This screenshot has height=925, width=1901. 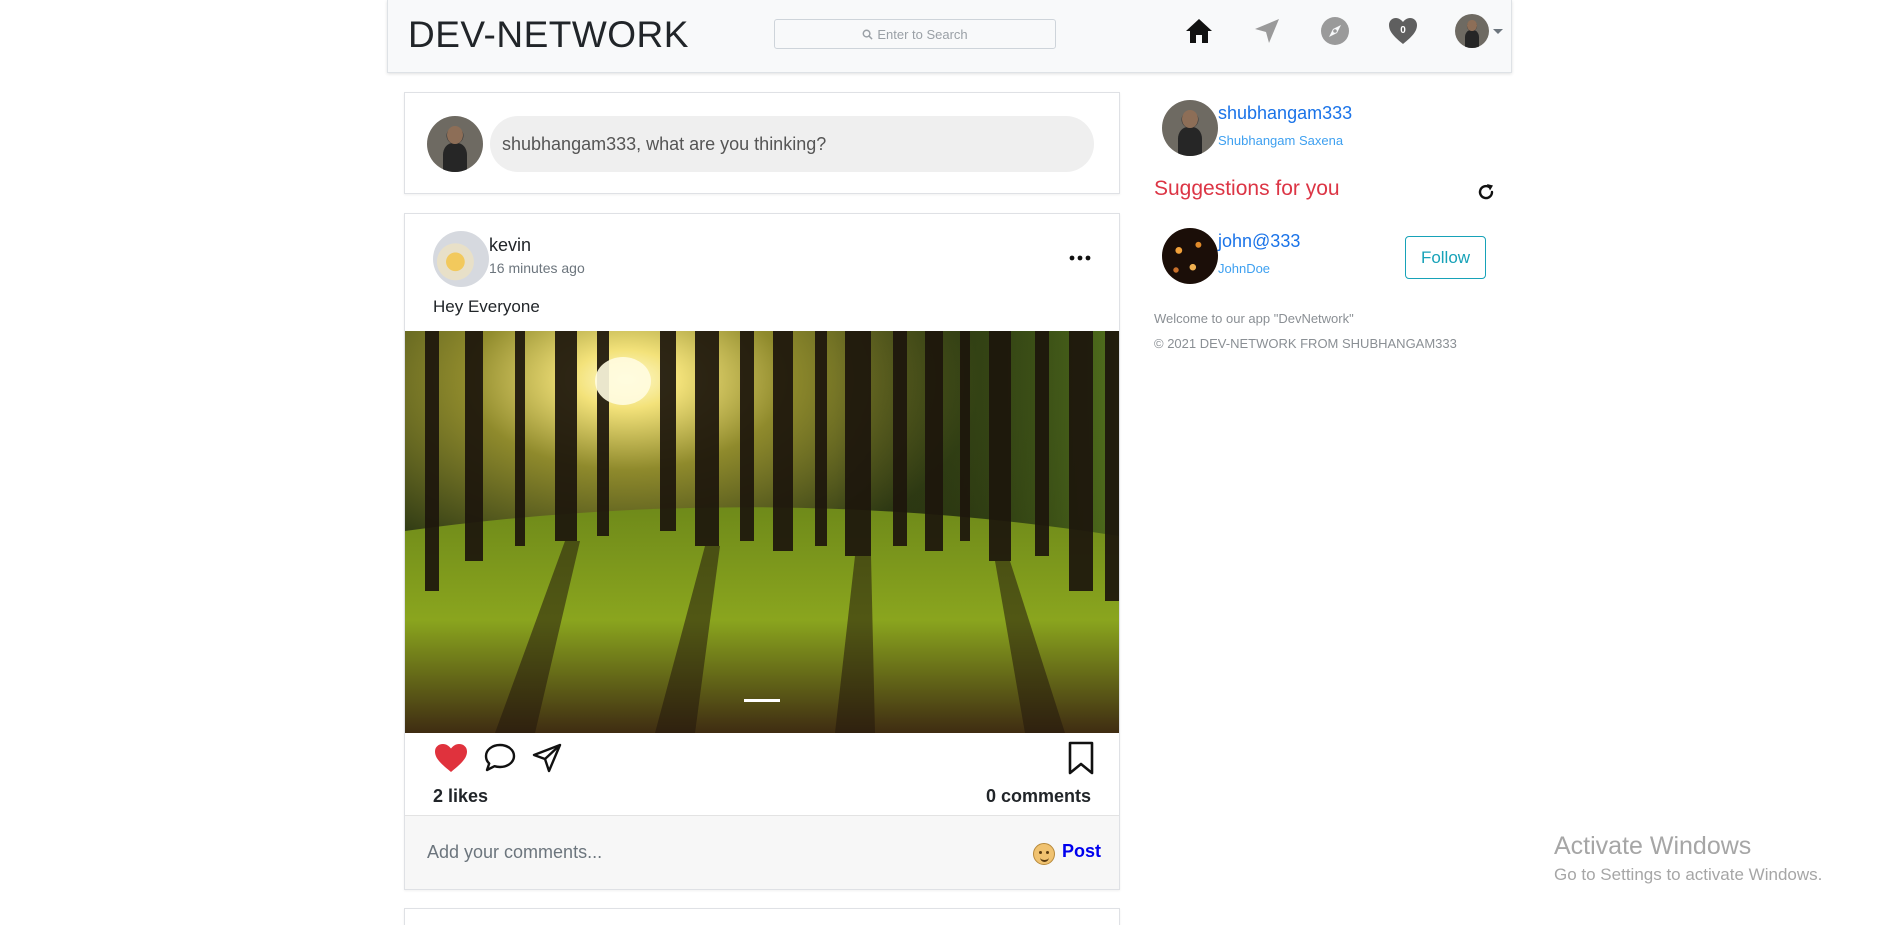 I want to click on comments-count: 0 comments, so click(x=1038, y=796).